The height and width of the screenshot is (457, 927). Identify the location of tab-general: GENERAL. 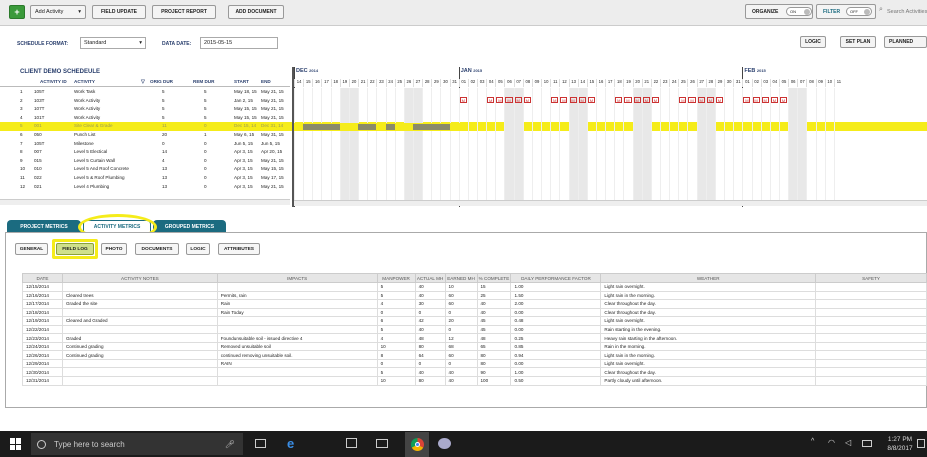
(31, 249).